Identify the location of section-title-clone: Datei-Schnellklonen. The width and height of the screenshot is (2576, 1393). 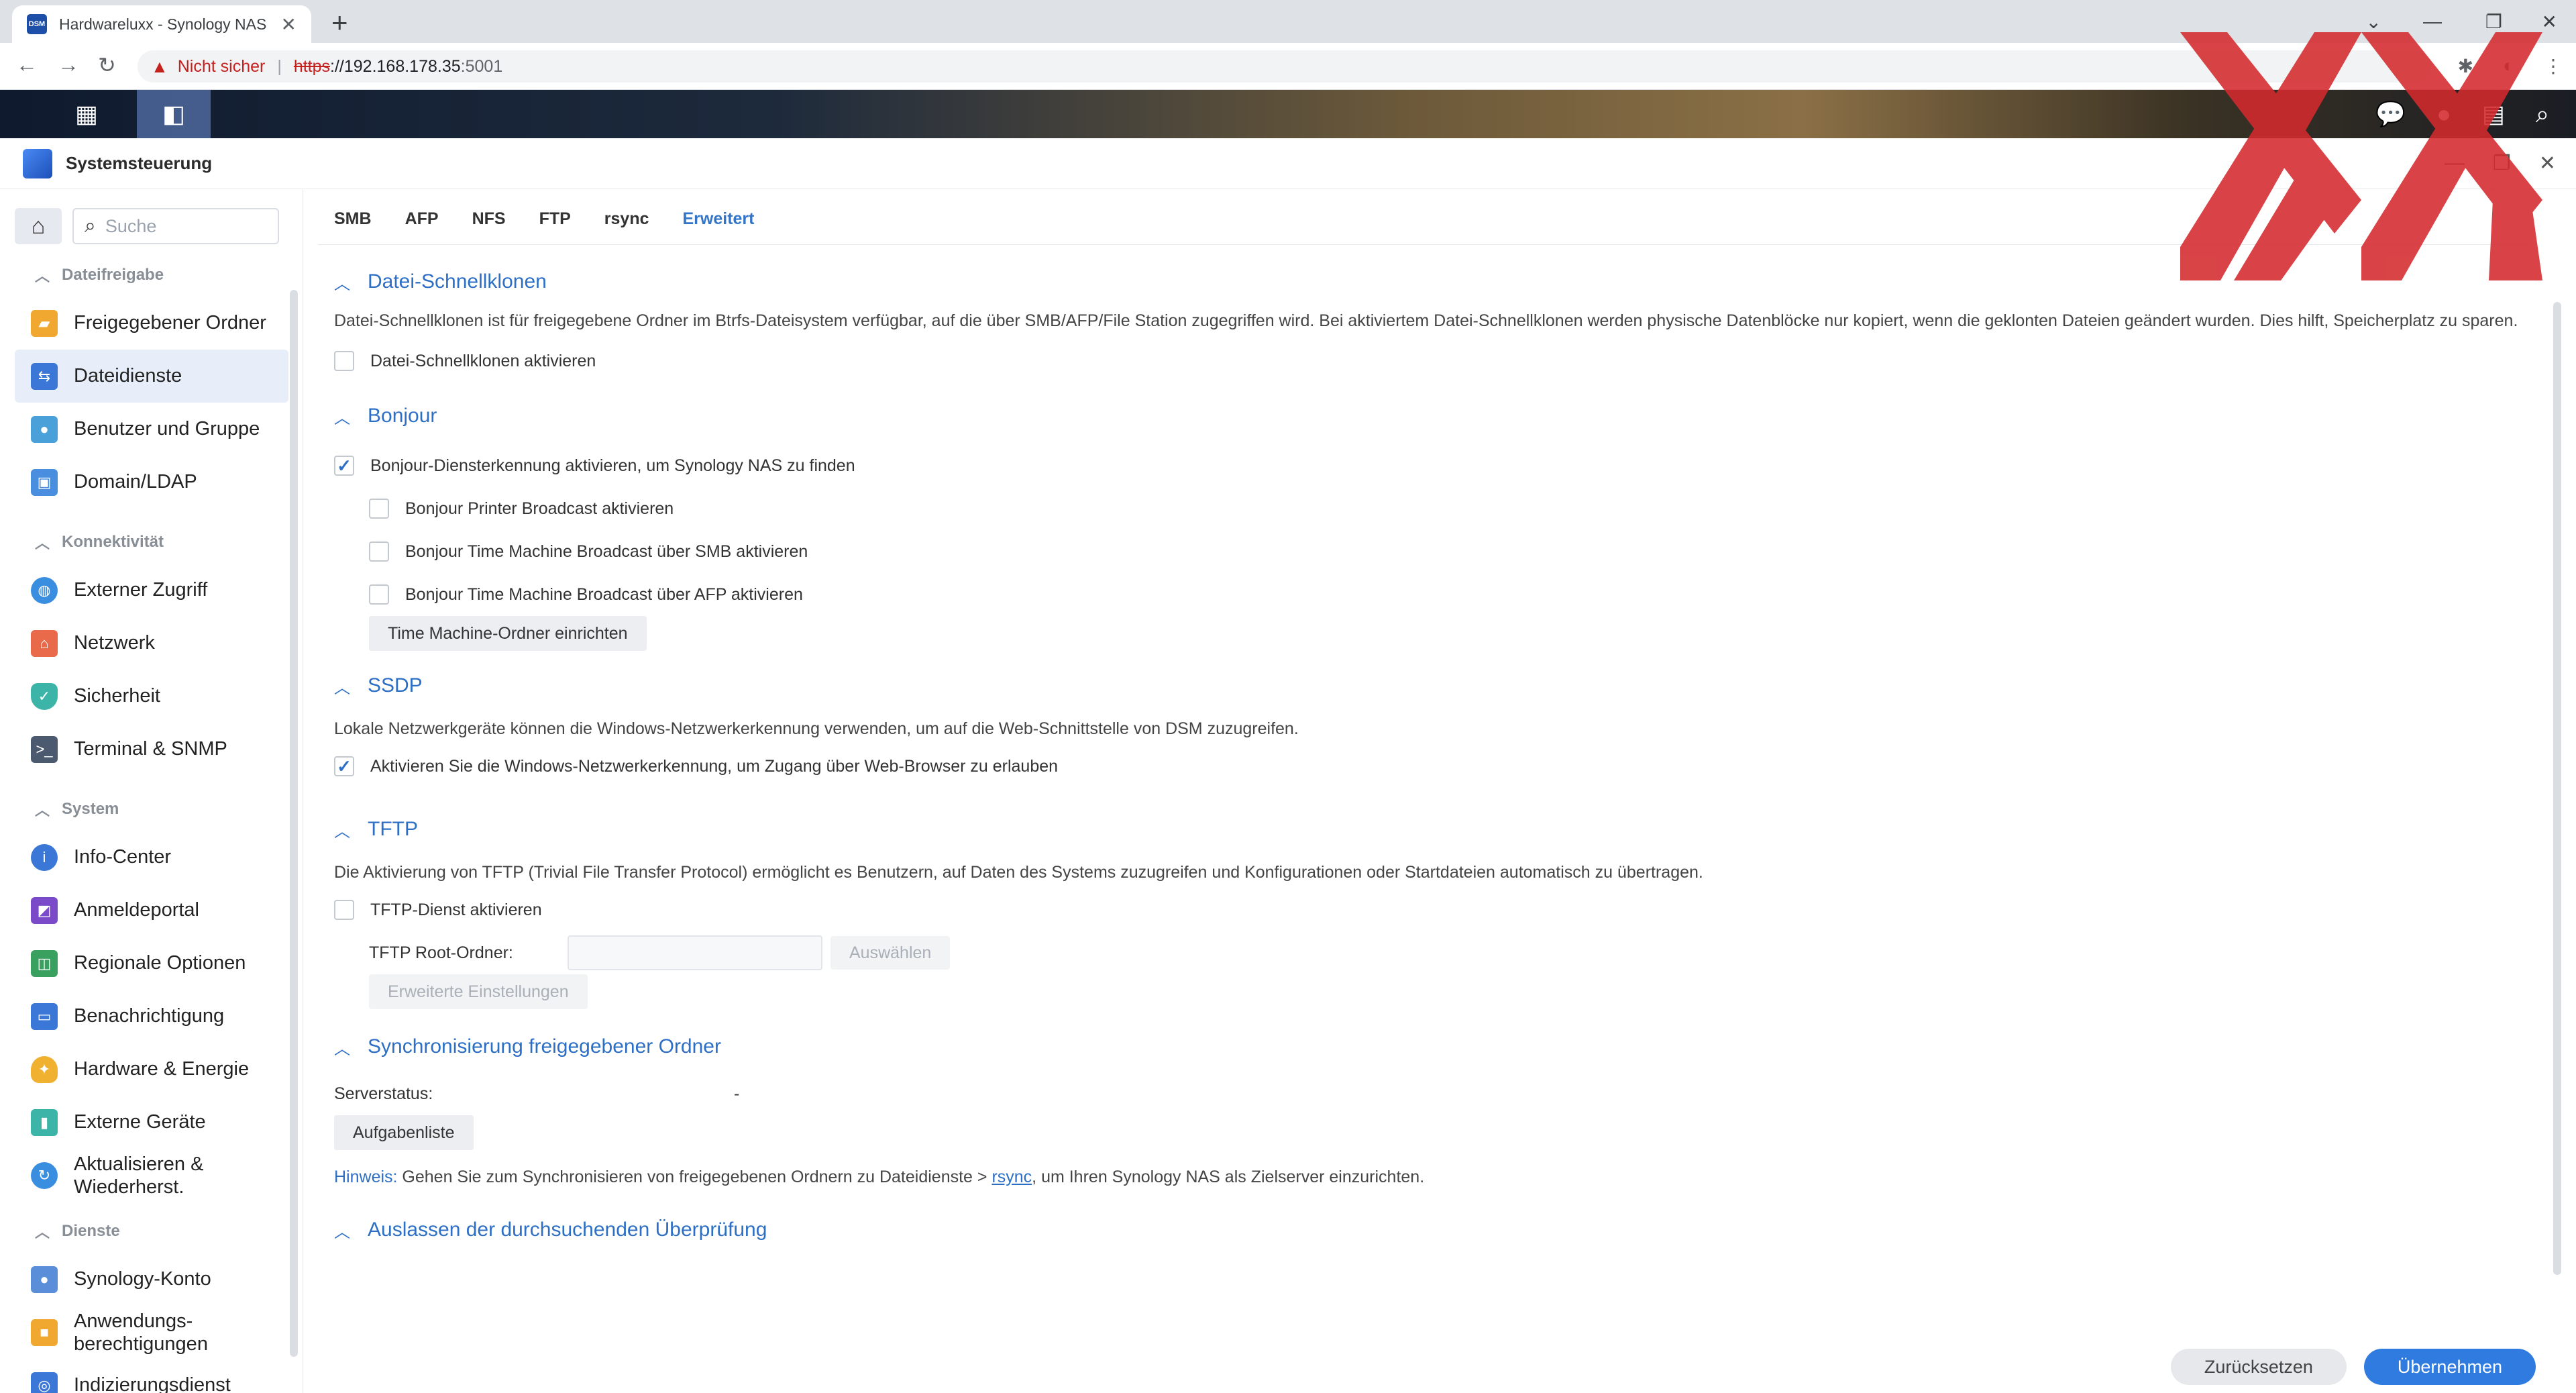
(457, 281).